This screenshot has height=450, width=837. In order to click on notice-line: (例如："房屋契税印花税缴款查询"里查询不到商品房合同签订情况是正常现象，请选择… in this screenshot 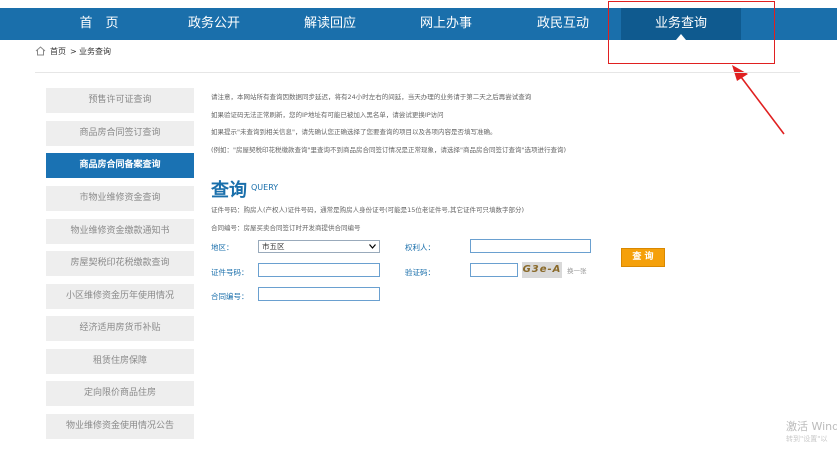, I will do `click(389, 150)`.